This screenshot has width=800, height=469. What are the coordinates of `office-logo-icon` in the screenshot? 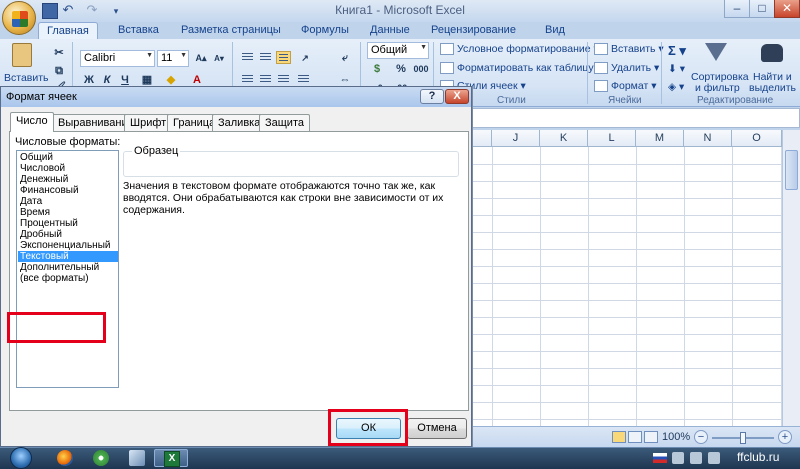 It's located at (20, 19).